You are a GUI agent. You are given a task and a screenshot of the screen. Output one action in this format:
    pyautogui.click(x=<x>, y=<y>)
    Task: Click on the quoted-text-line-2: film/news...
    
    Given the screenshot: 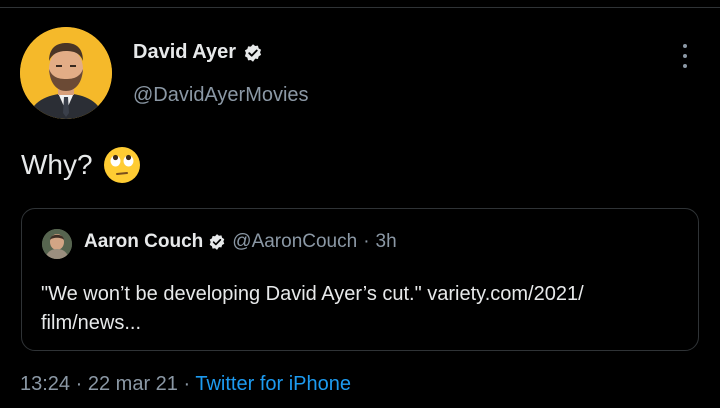 What is the action you would take?
    pyautogui.click(x=91, y=323)
    